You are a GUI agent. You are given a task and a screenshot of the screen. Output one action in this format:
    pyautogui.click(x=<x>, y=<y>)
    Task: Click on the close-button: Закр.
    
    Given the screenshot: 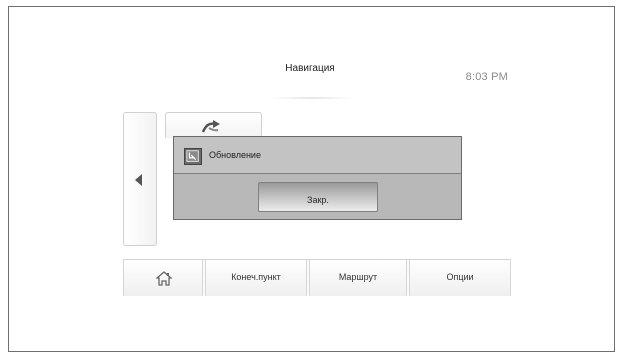 What is the action you would take?
    pyautogui.click(x=318, y=197)
    